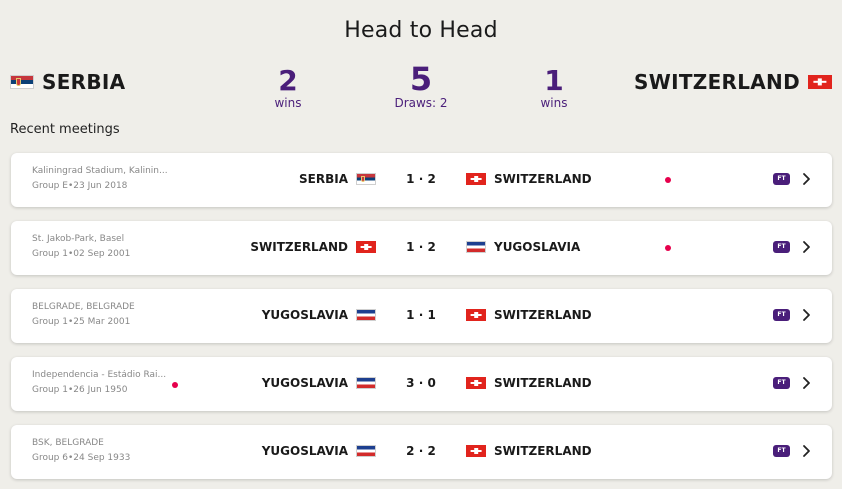 Image resolution: width=842 pixels, height=489 pixels. I want to click on away-wins-stat: 1 wins, so click(554, 87).